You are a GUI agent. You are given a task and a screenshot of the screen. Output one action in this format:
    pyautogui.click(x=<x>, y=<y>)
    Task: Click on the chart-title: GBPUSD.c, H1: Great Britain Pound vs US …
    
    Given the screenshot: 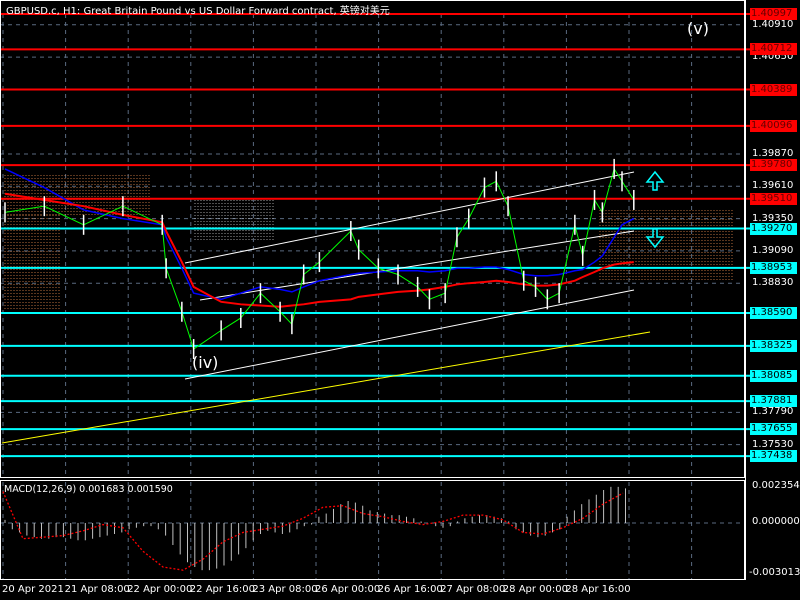 What is the action you would take?
    pyautogui.click(x=198, y=11)
    